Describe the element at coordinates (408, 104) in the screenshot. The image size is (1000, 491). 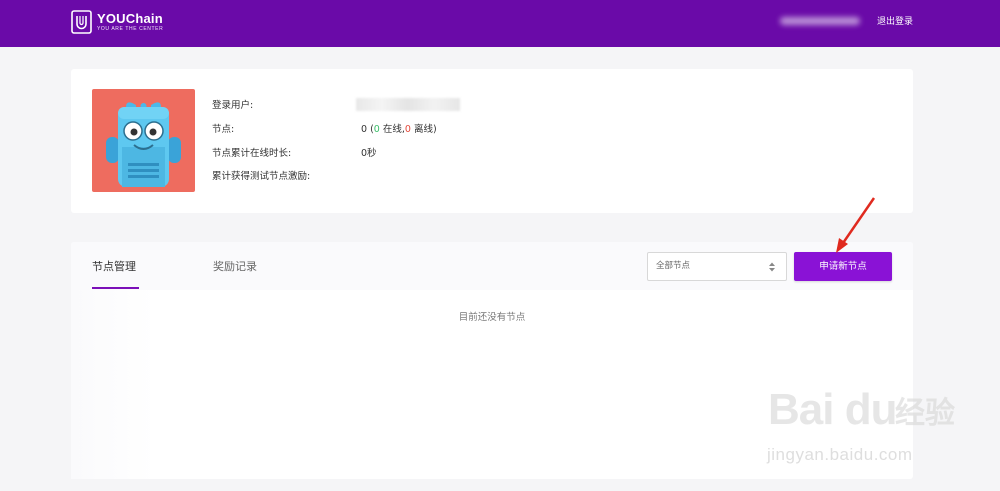
I see `blurred-user-value` at that location.